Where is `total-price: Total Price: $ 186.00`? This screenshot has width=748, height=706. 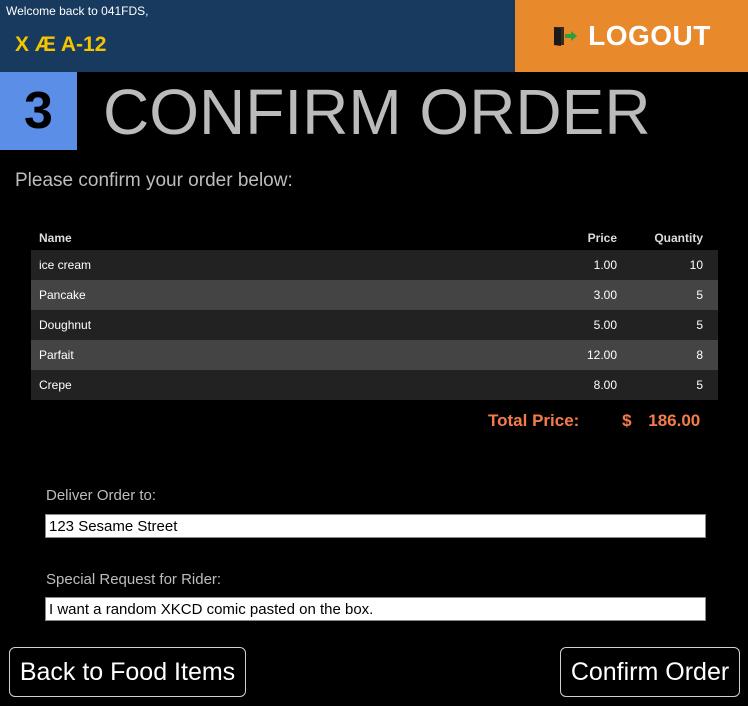
total-price: Total Price: $ 186.00 is located at coordinates (594, 421).